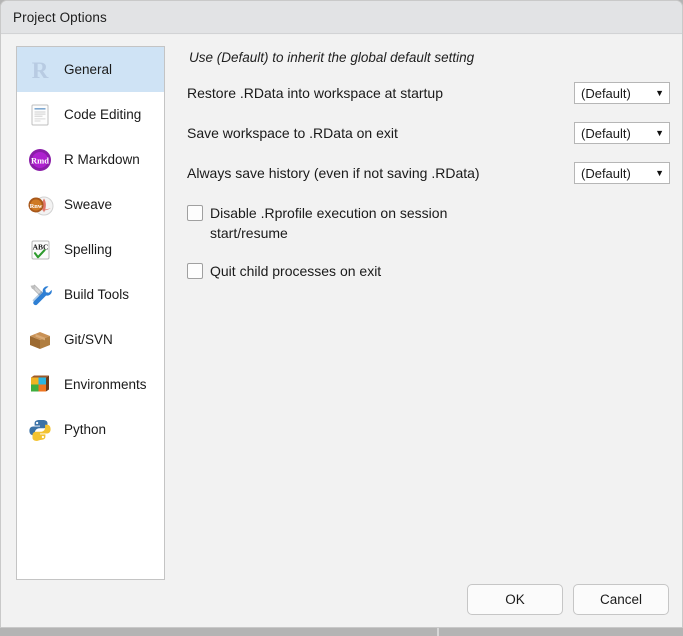 This screenshot has width=683, height=636. What do you see at coordinates (341, 17) in the screenshot?
I see `title-bar: Project Options` at bounding box center [341, 17].